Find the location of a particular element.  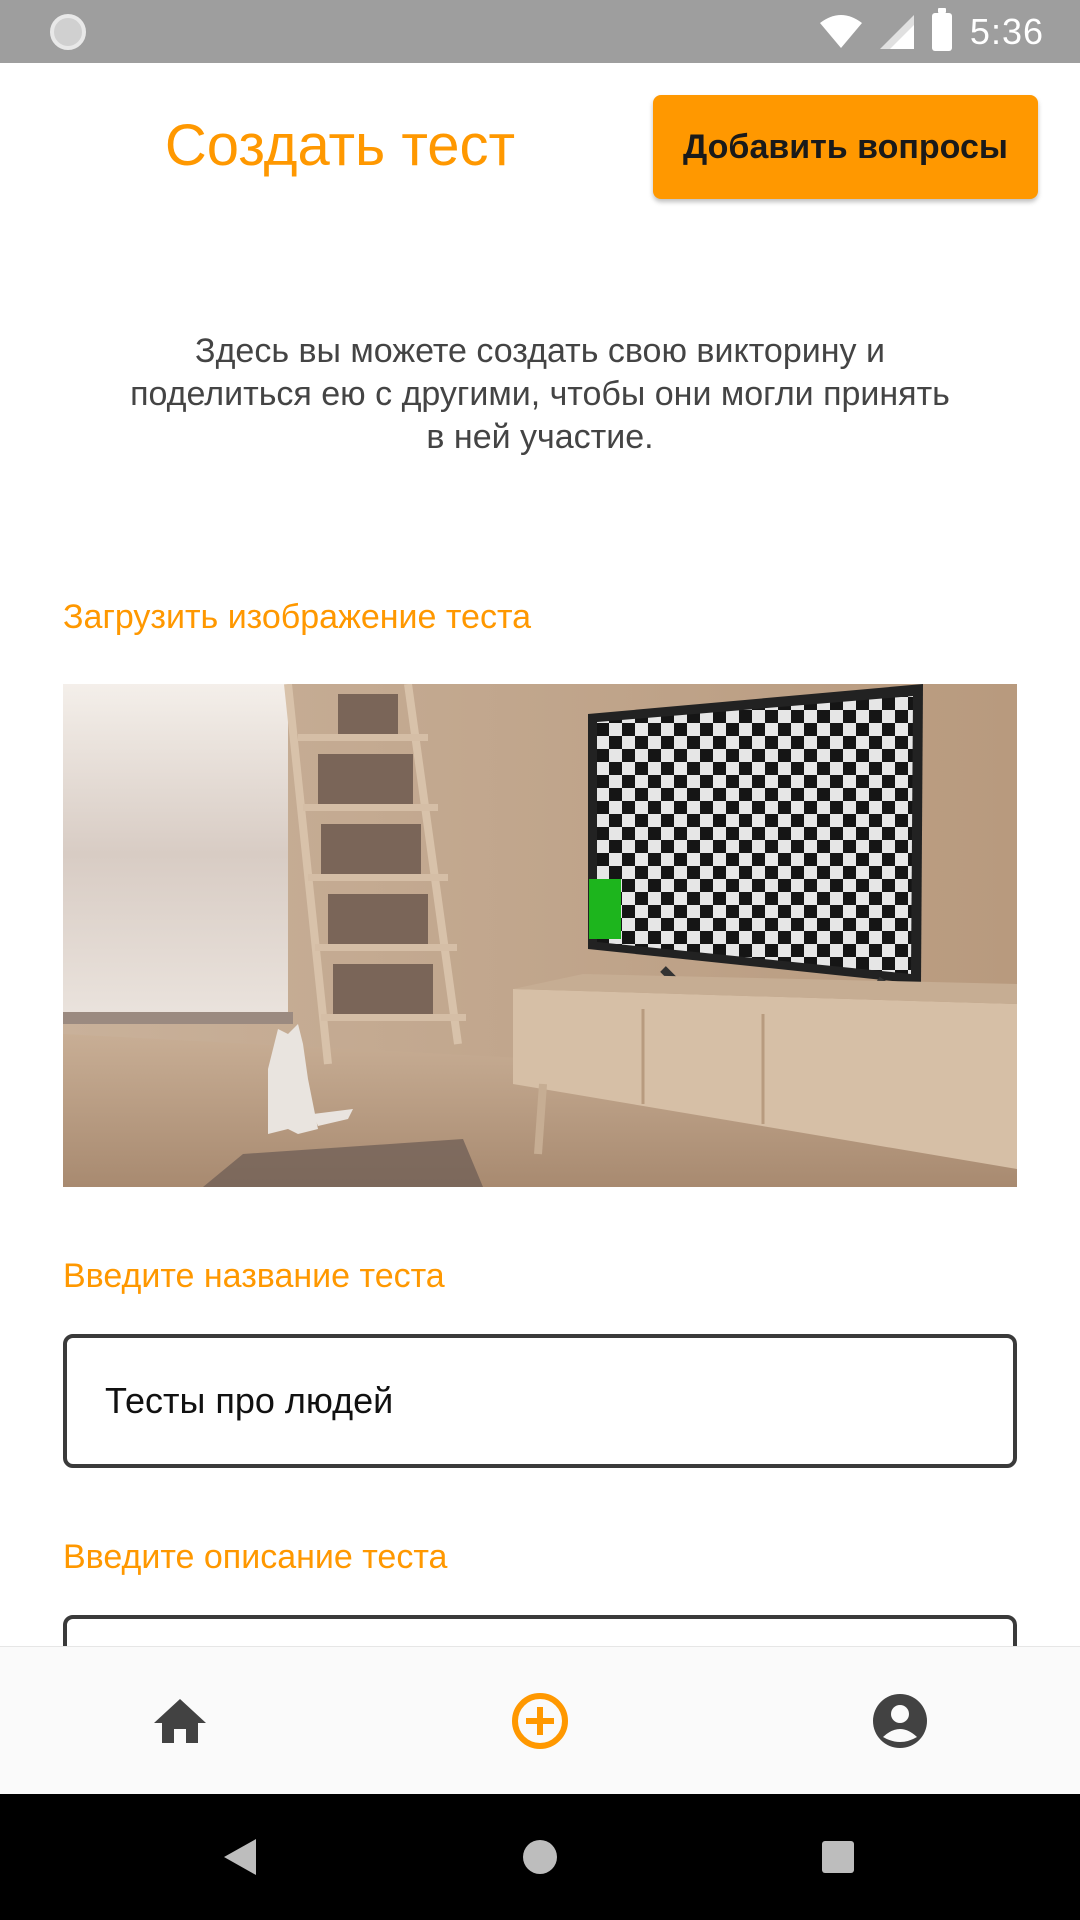

sync-icon is located at coordinates (68, 32).